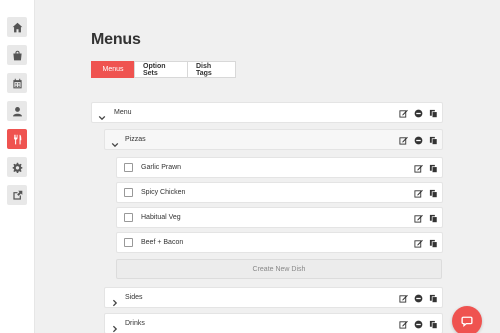  What do you see at coordinates (273, 297) in the screenshot?
I see `category-row: Sides` at bounding box center [273, 297].